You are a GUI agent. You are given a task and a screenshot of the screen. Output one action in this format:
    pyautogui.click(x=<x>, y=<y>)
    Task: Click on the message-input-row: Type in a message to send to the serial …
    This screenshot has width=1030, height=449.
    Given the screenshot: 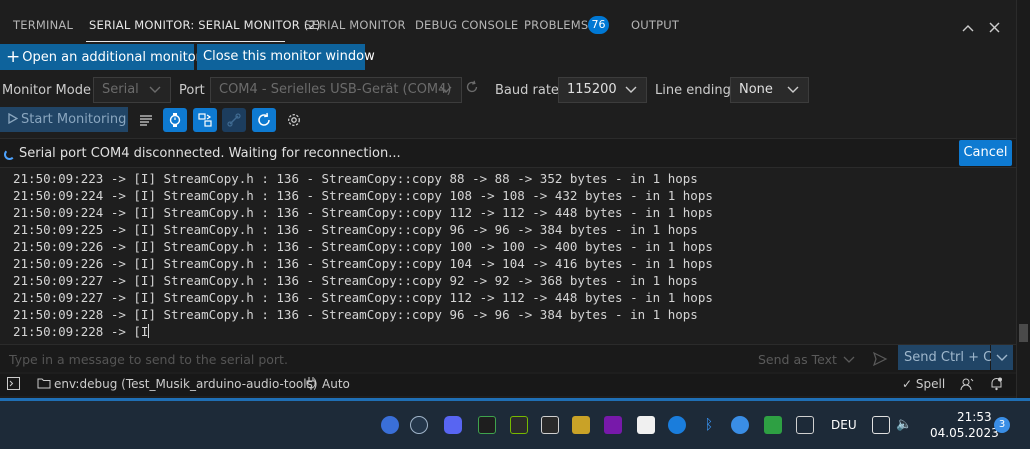 What is the action you would take?
    pyautogui.click(x=508, y=358)
    